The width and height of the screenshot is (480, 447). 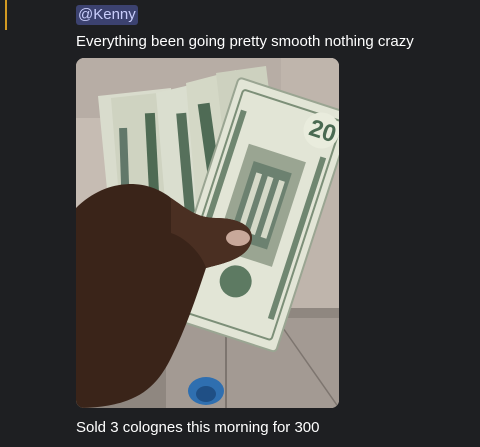 I want to click on user-mention: @Kenny, so click(x=107, y=15).